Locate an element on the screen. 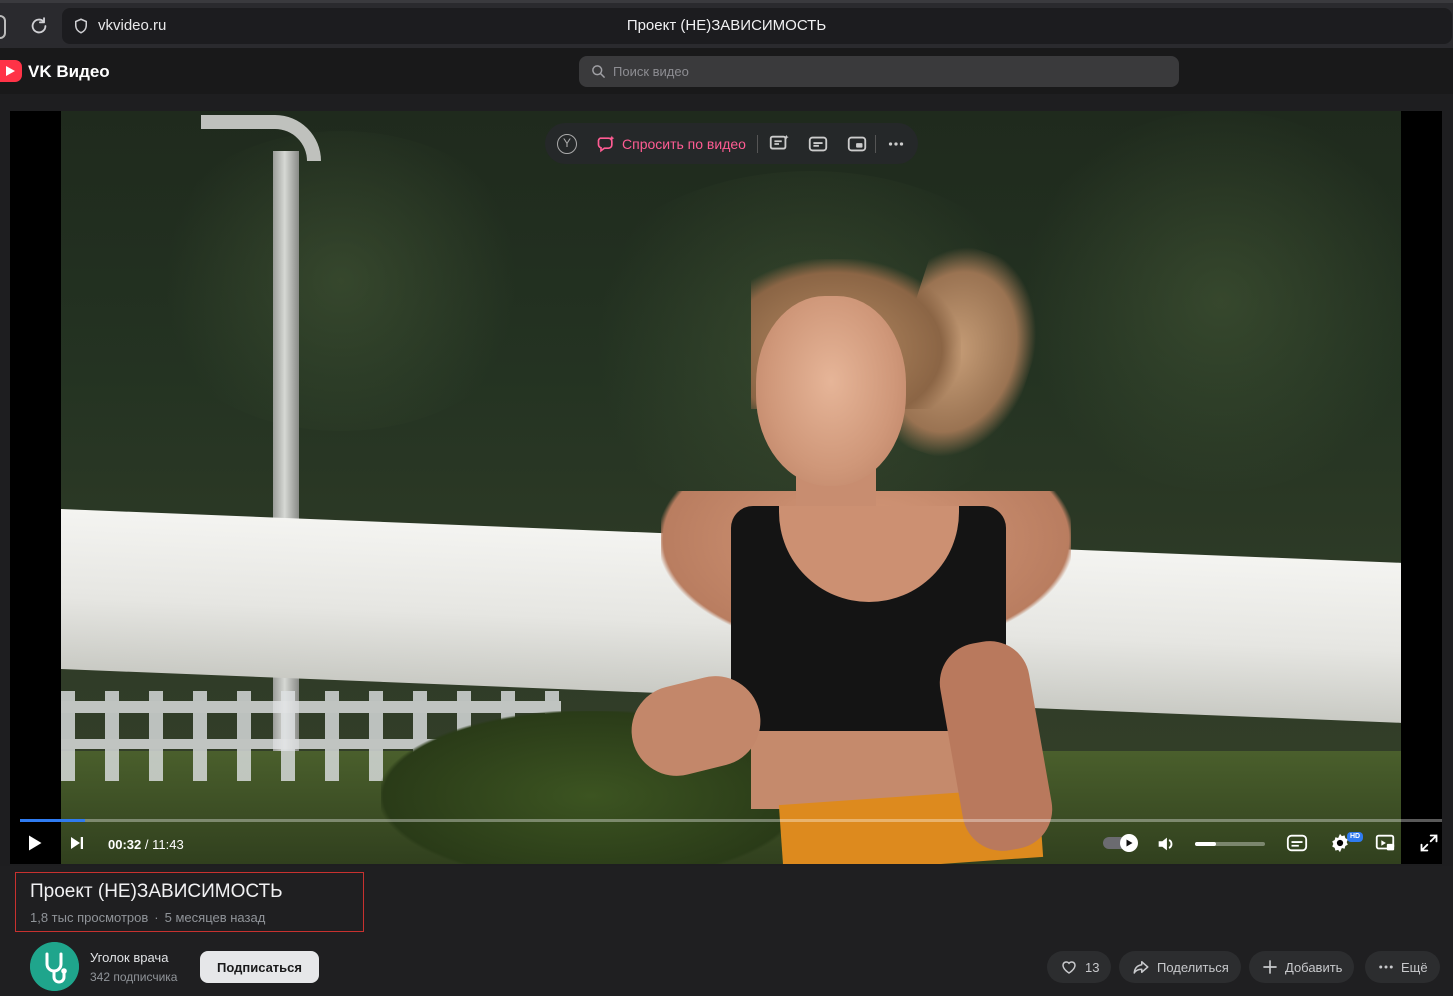  ask-by-video-button: Спросить по видео is located at coordinates (684, 144).